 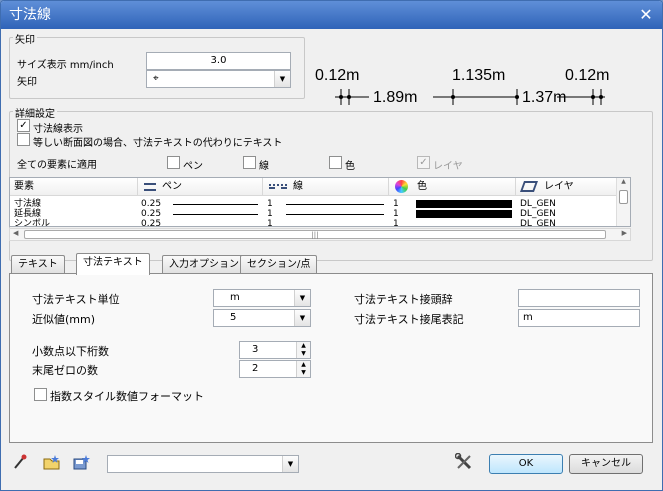 What do you see at coordinates (151, 222) in the screenshot?
I see `grid-row-3-pen: 0.25` at bounding box center [151, 222].